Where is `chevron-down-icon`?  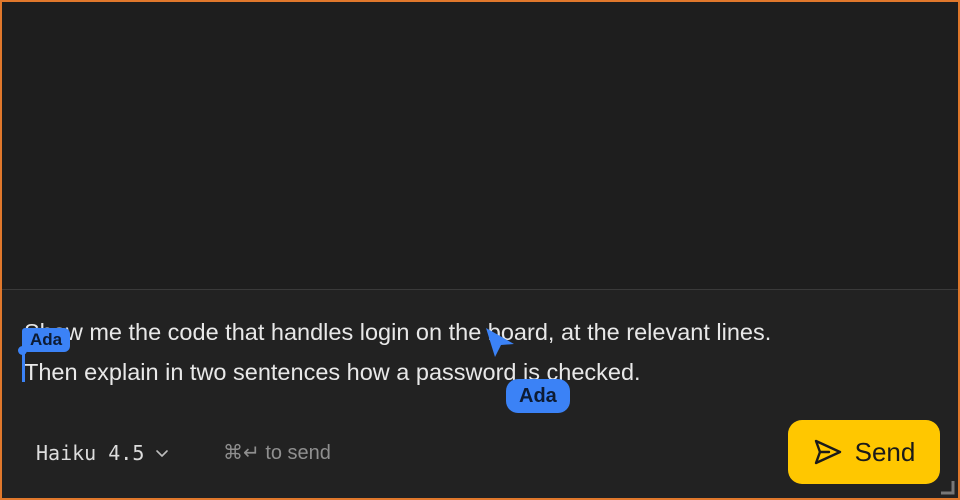
chevron-down-icon is located at coordinates (162, 453).